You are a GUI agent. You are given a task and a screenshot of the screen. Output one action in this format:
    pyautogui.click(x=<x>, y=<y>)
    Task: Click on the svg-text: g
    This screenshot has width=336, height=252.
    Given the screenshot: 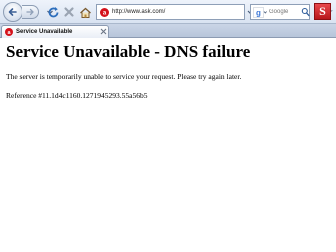 What is the action you would take?
    pyautogui.click(x=258, y=13)
    